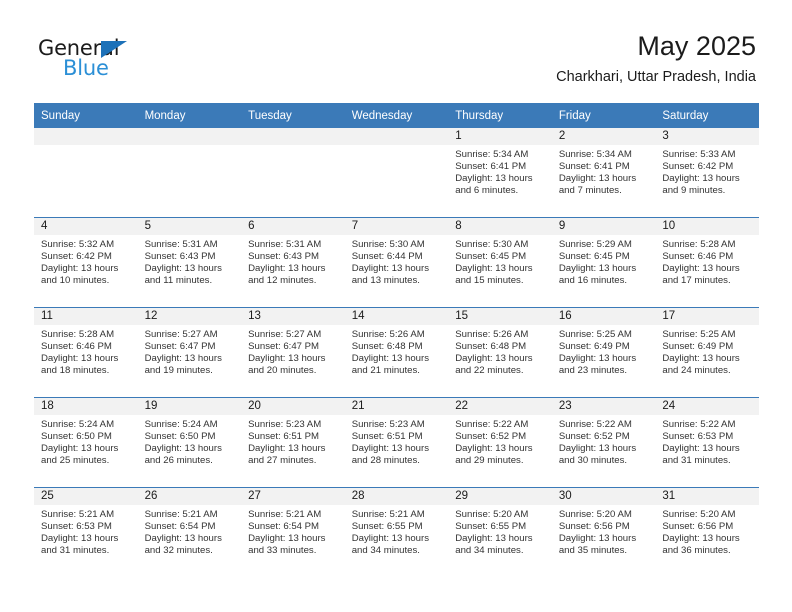 The height and width of the screenshot is (612, 792). Describe the element at coordinates (387, 437) in the screenshot. I see `sunset-text: Sunset: 6:51 PM` at that location.